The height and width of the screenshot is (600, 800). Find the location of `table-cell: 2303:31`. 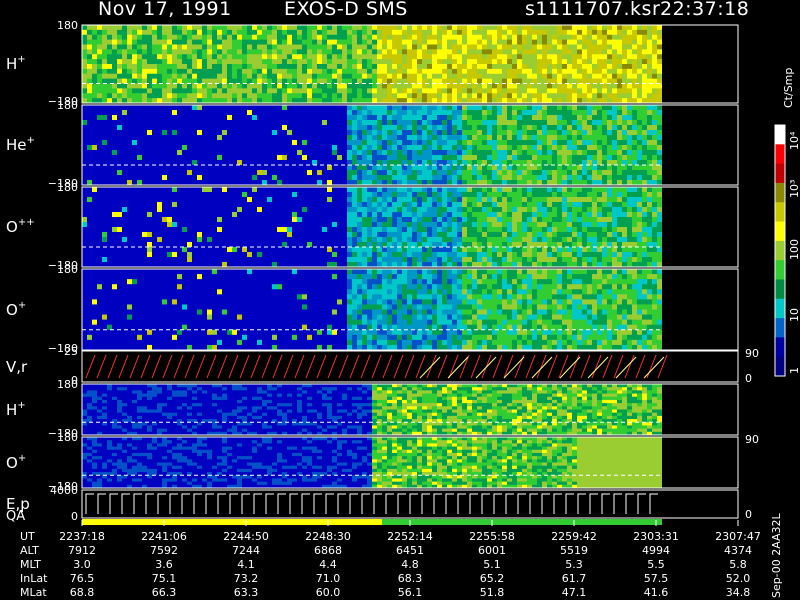

table-cell: 2303:31 is located at coordinates (656, 536).